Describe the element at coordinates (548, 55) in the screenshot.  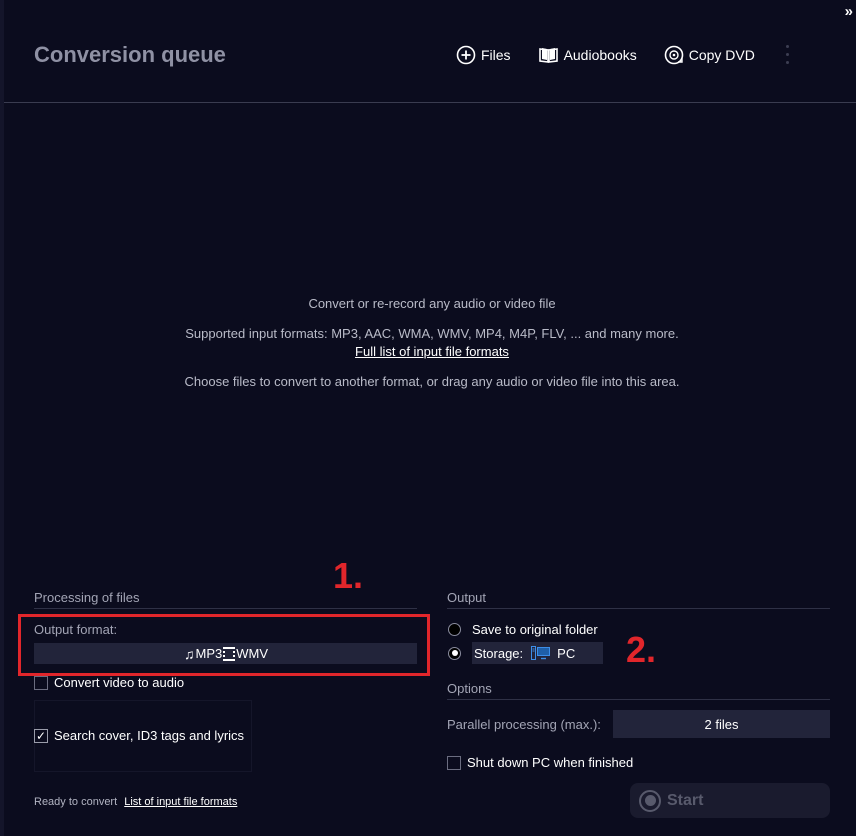
I see `book-icon` at that location.